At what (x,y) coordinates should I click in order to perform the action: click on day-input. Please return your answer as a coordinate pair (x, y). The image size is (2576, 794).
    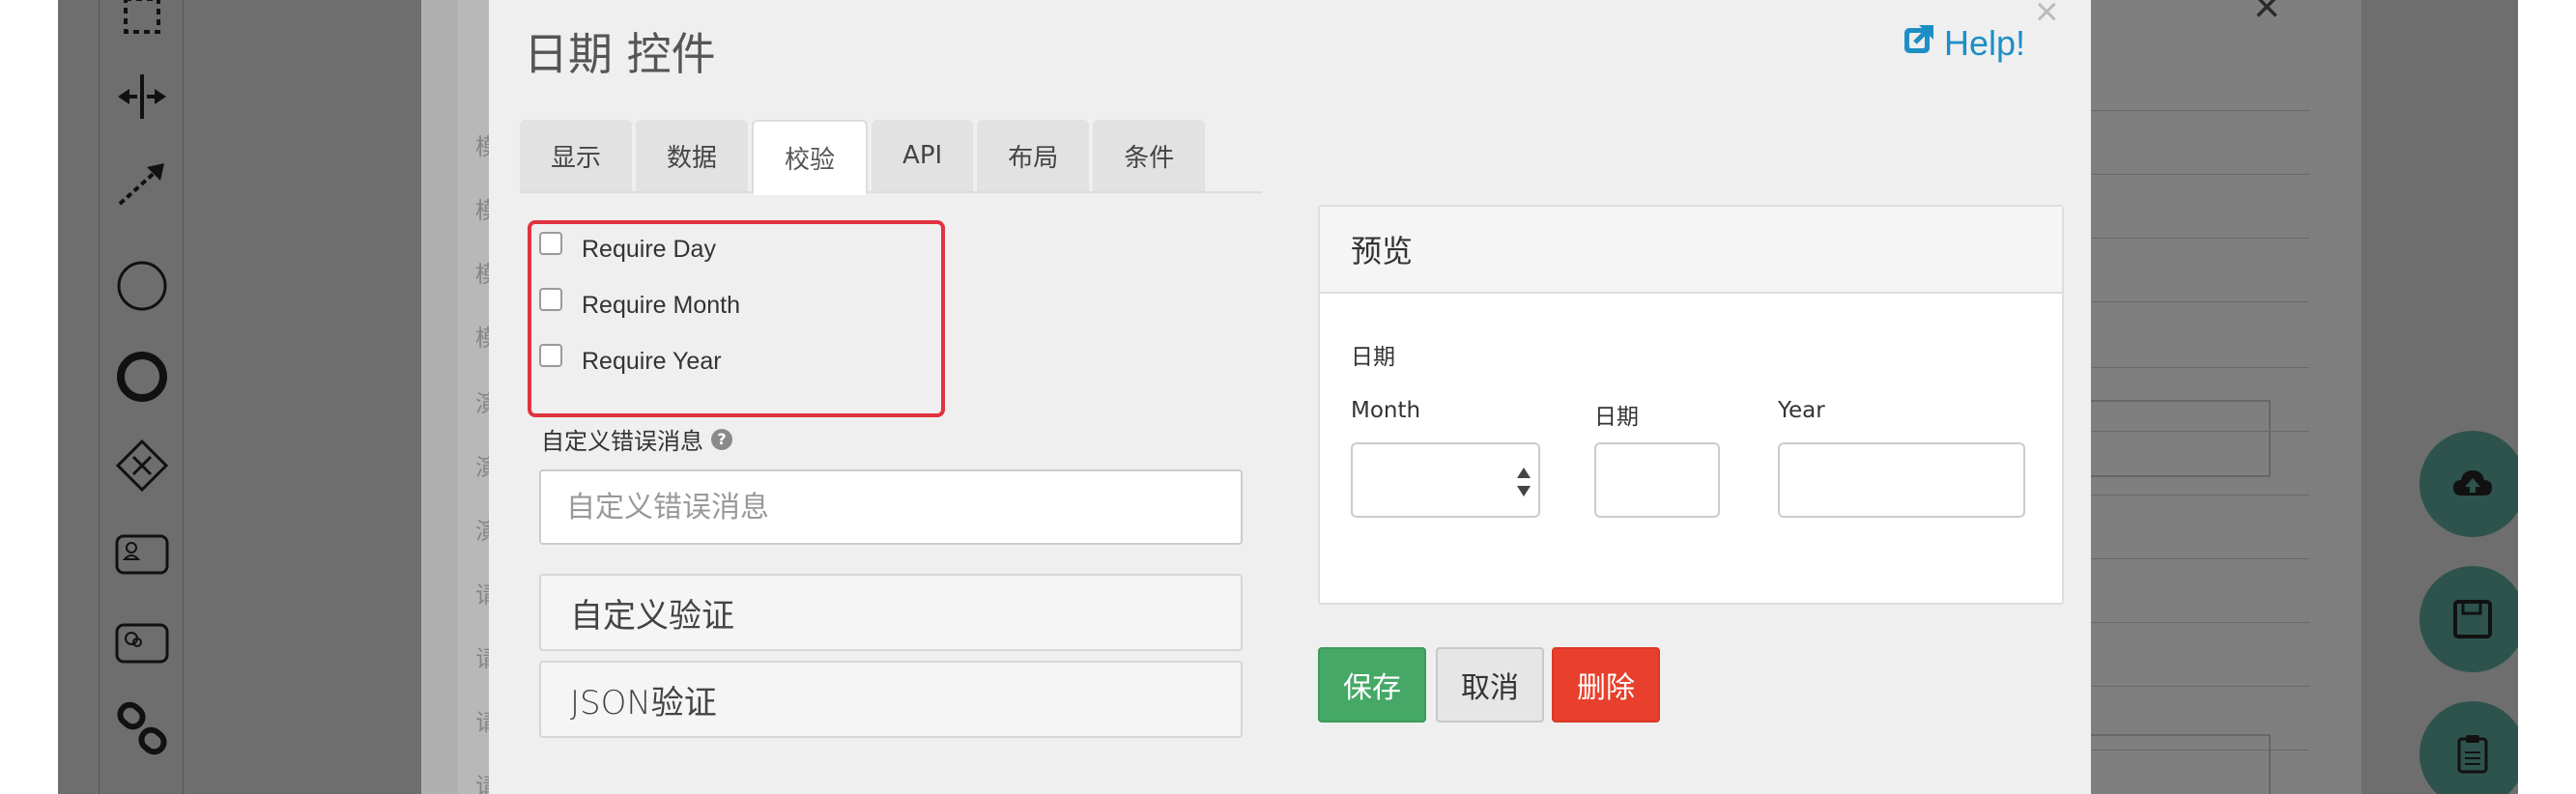
    Looking at the image, I should click on (1657, 480).